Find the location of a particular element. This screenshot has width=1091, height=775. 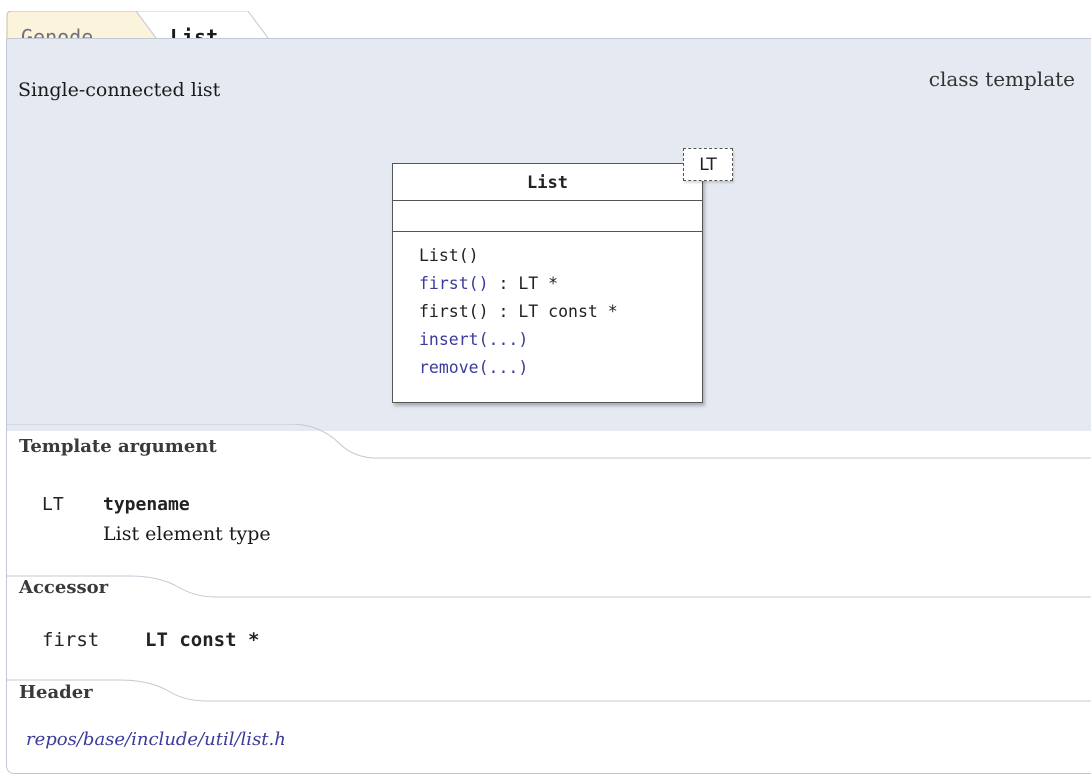

template-arg-name: LT is located at coordinates (53, 504).